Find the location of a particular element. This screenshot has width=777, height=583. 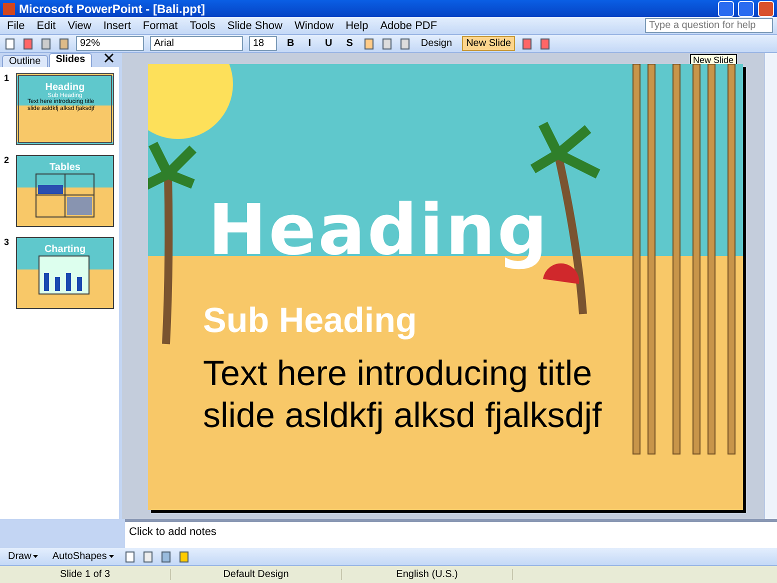

slide-subheading: Sub Heading is located at coordinates (310, 321).